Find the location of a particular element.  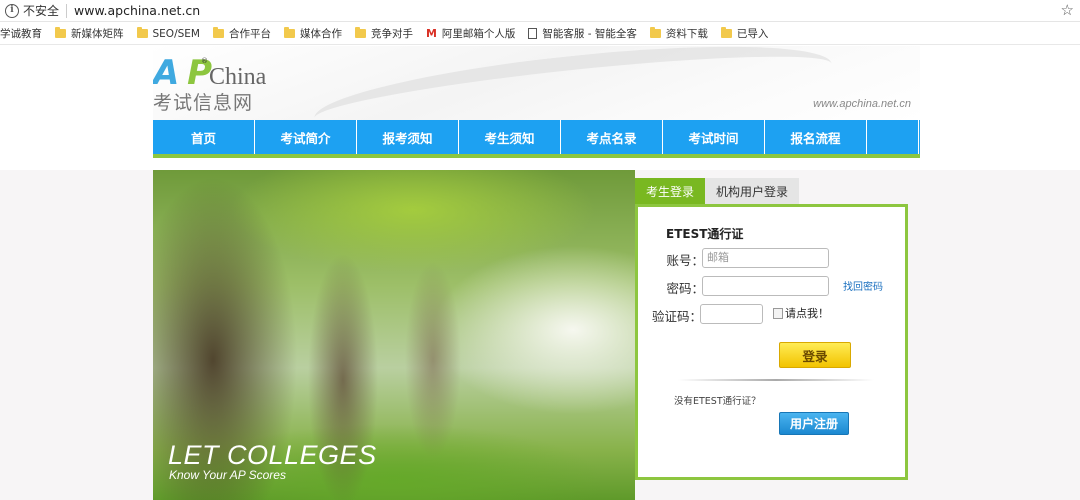

nav-item-exam-schedule: 考试时间 is located at coordinates (714, 137).